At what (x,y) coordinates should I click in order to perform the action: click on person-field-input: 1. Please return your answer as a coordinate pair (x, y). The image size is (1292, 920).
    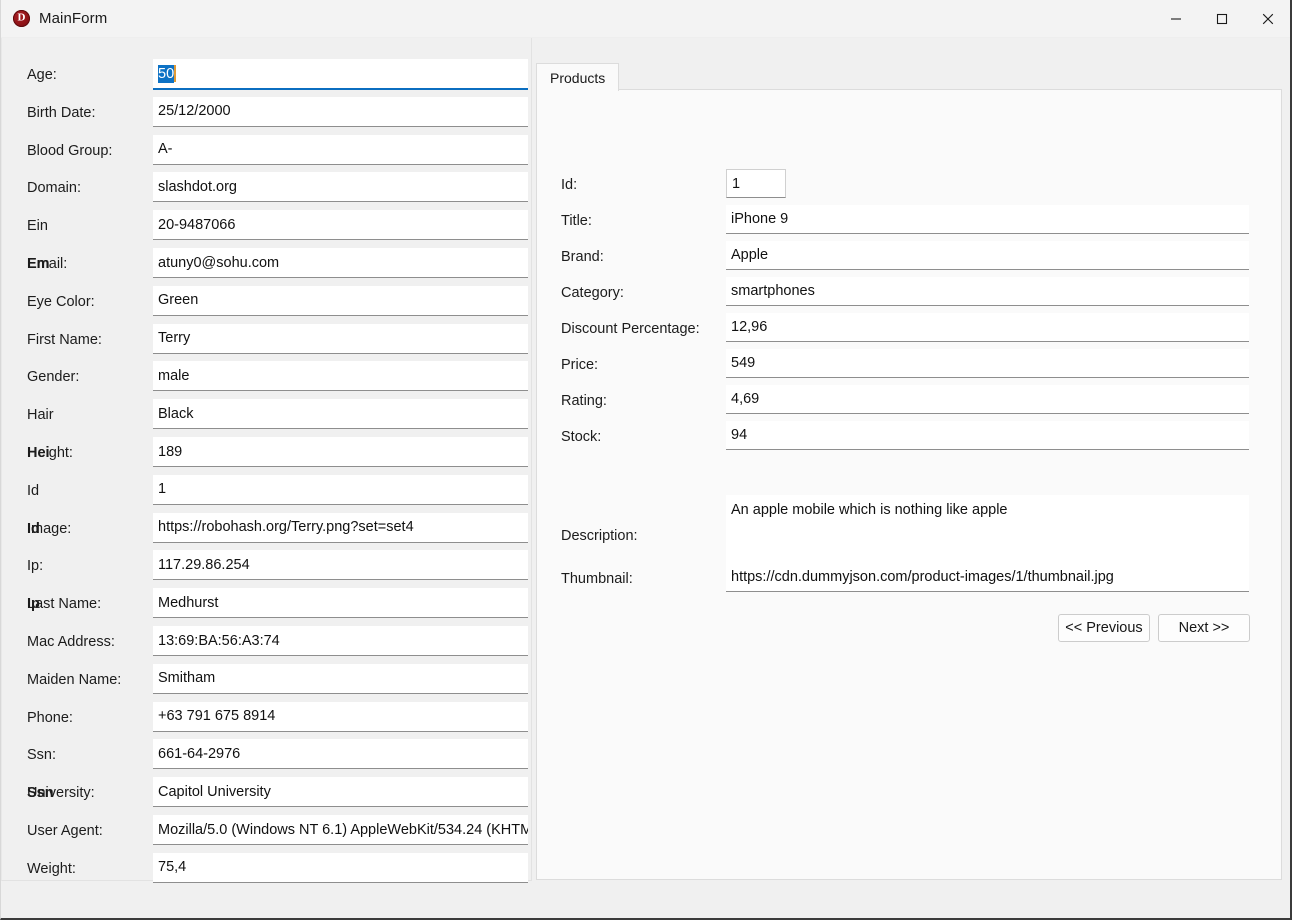
    Looking at the image, I should click on (340, 489).